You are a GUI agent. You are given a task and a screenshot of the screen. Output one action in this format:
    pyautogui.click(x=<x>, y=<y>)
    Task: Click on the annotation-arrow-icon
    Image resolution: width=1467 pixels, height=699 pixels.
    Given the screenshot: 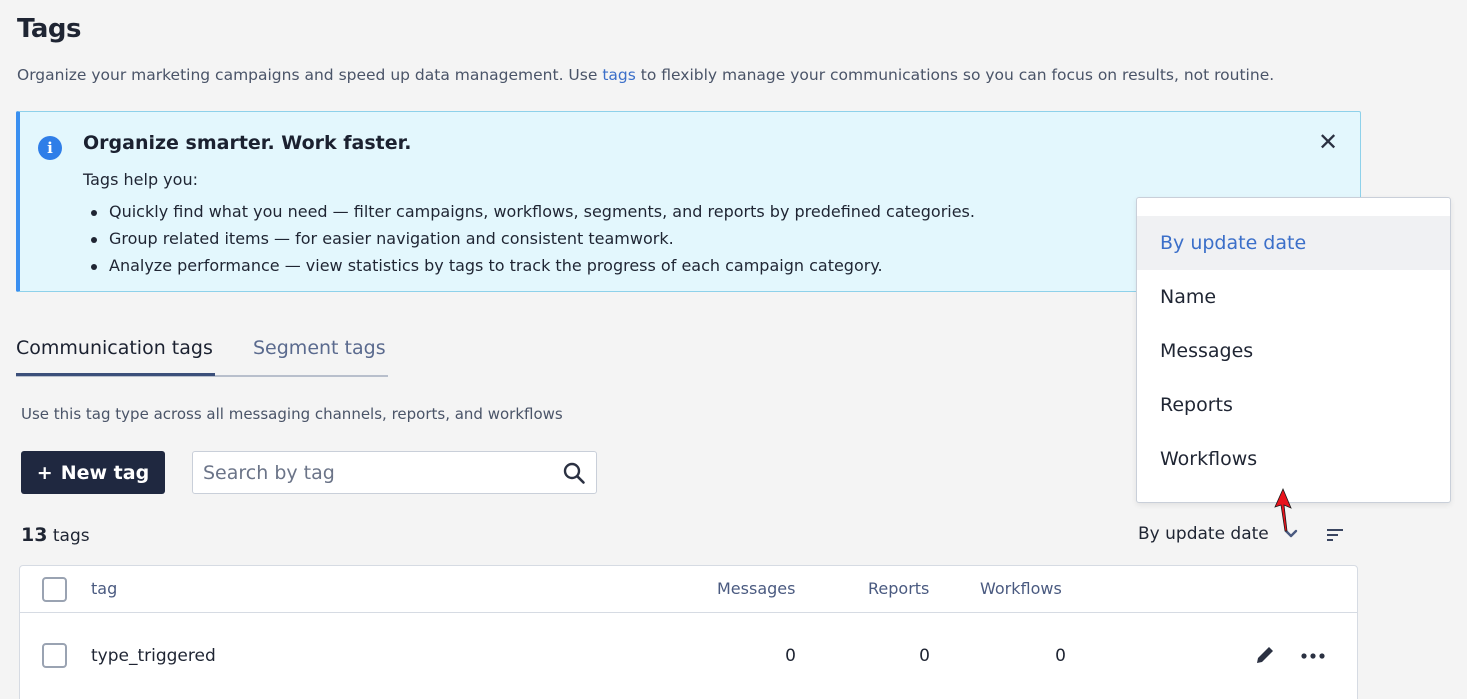 What is the action you would take?
    pyautogui.click(x=1283, y=509)
    